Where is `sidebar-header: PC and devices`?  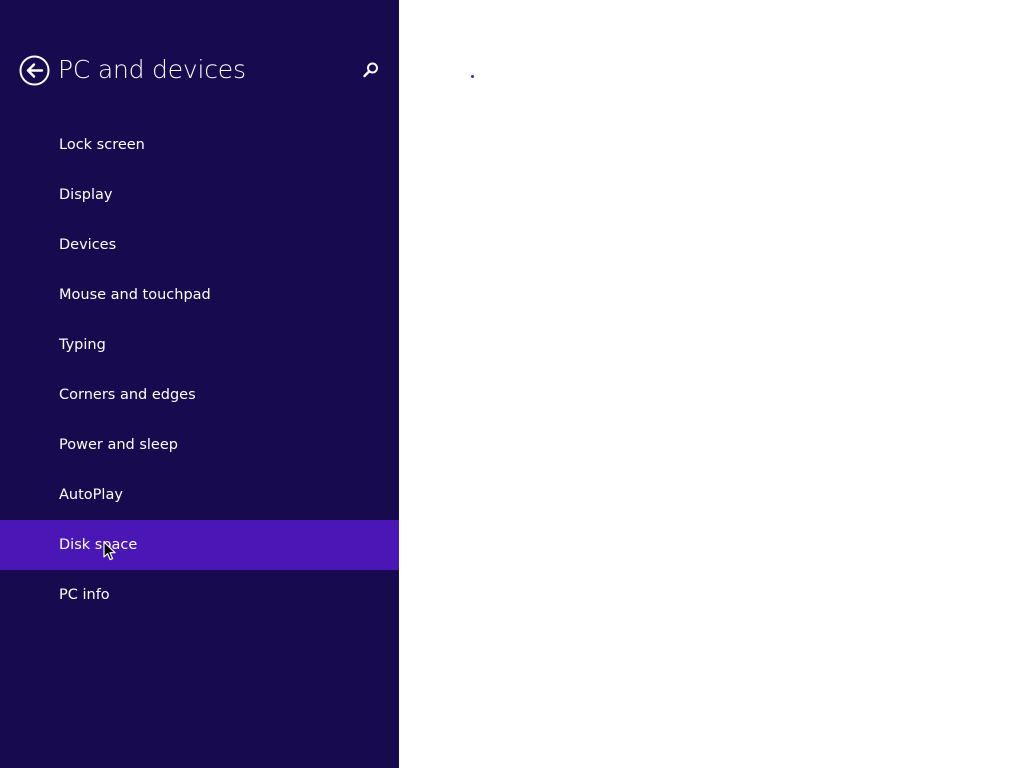 sidebar-header: PC and devices is located at coordinates (199, 70).